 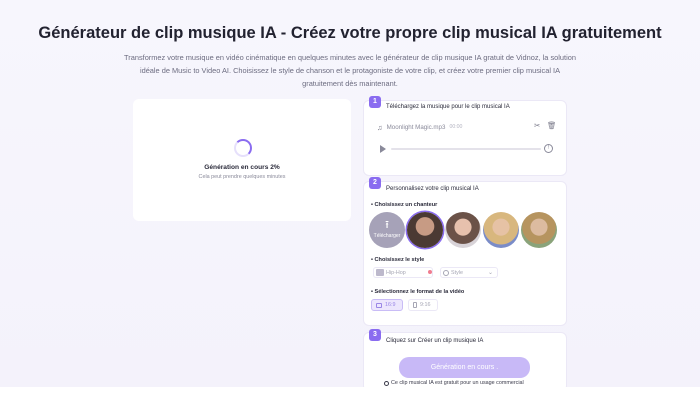 What do you see at coordinates (380, 272) in the screenshot?
I see `genre-thumbnail-icon` at bounding box center [380, 272].